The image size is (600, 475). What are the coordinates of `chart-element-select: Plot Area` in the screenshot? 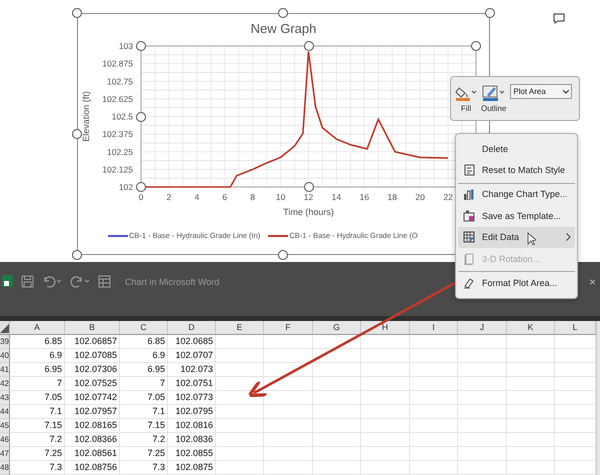 It's located at (541, 91).